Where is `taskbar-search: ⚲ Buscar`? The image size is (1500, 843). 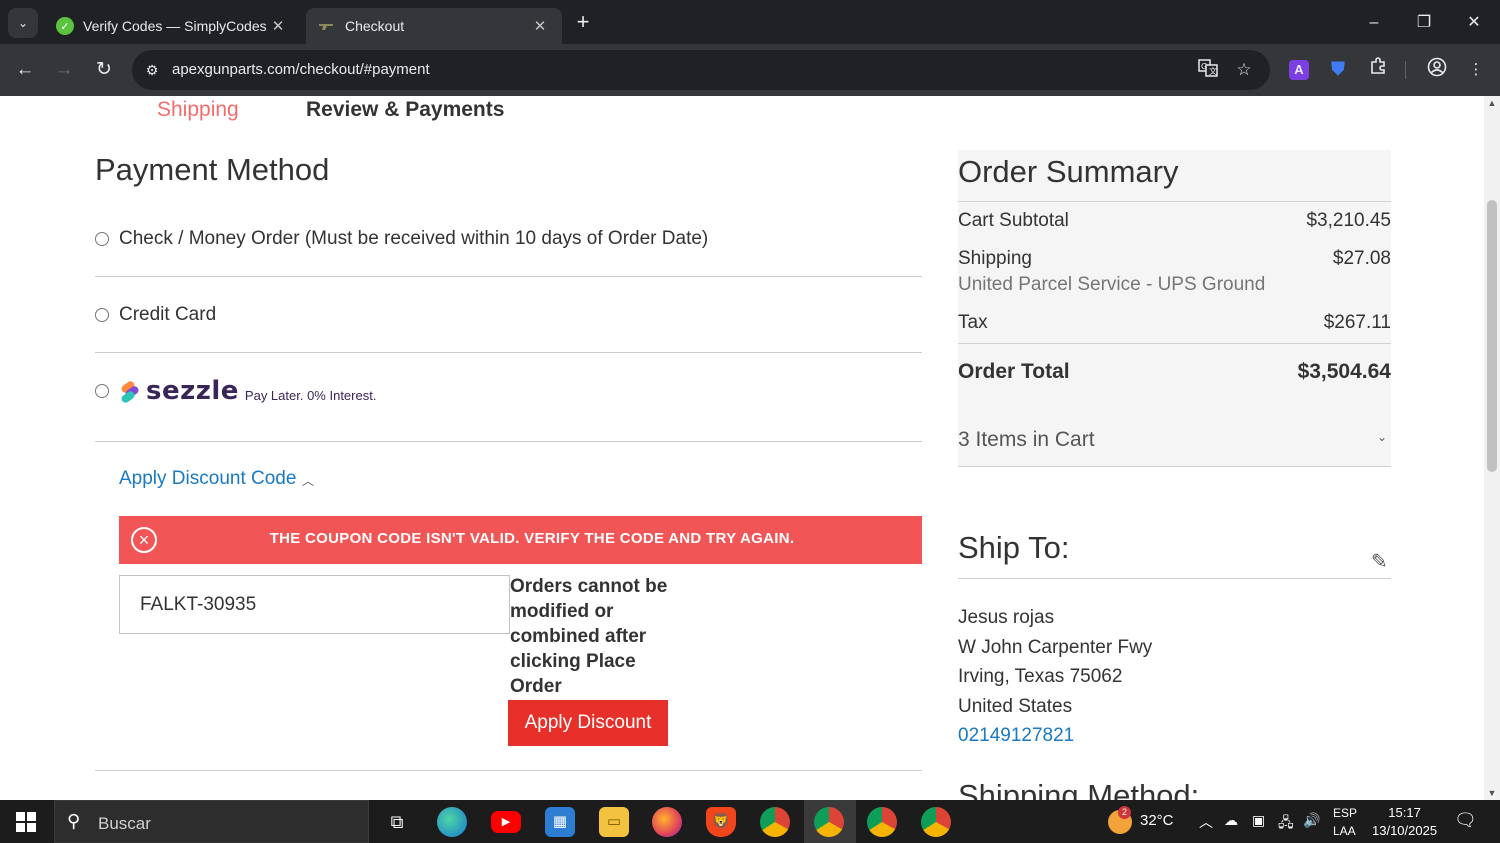 taskbar-search: ⚲ Buscar is located at coordinates (211, 821).